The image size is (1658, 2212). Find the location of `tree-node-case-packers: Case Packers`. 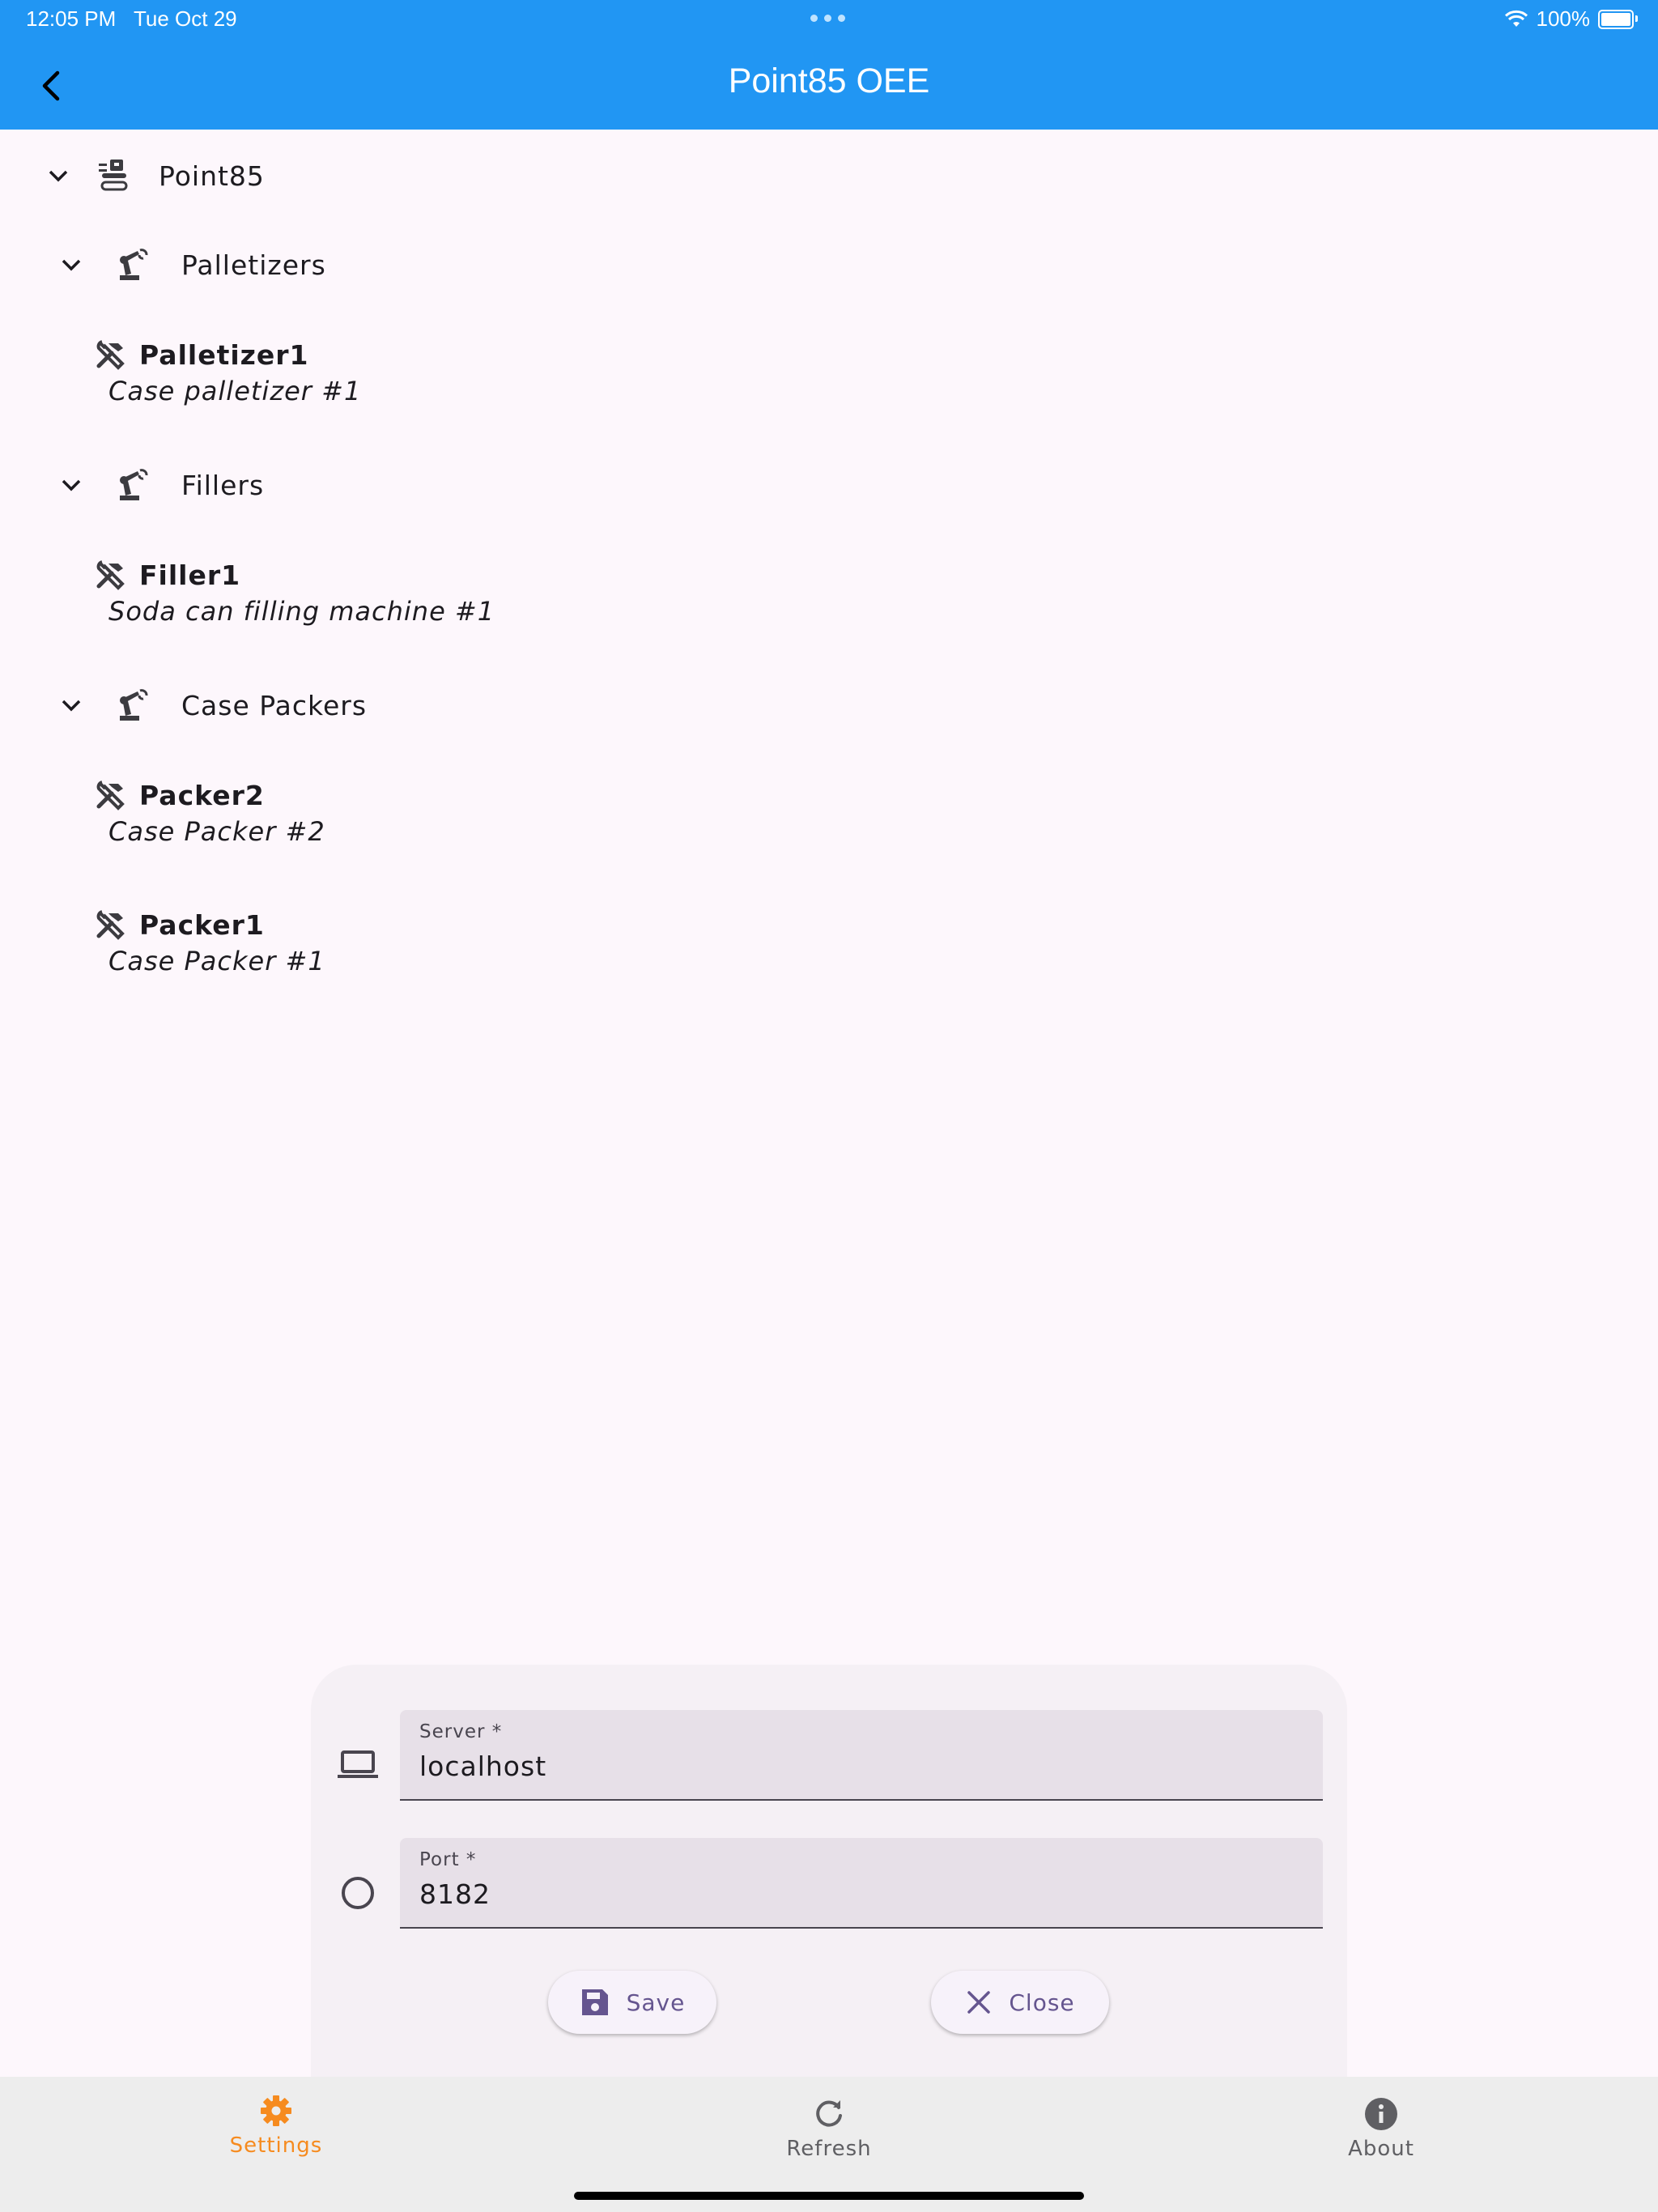

tree-node-case-packers: Case Packers is located at coordinates (211, 705).